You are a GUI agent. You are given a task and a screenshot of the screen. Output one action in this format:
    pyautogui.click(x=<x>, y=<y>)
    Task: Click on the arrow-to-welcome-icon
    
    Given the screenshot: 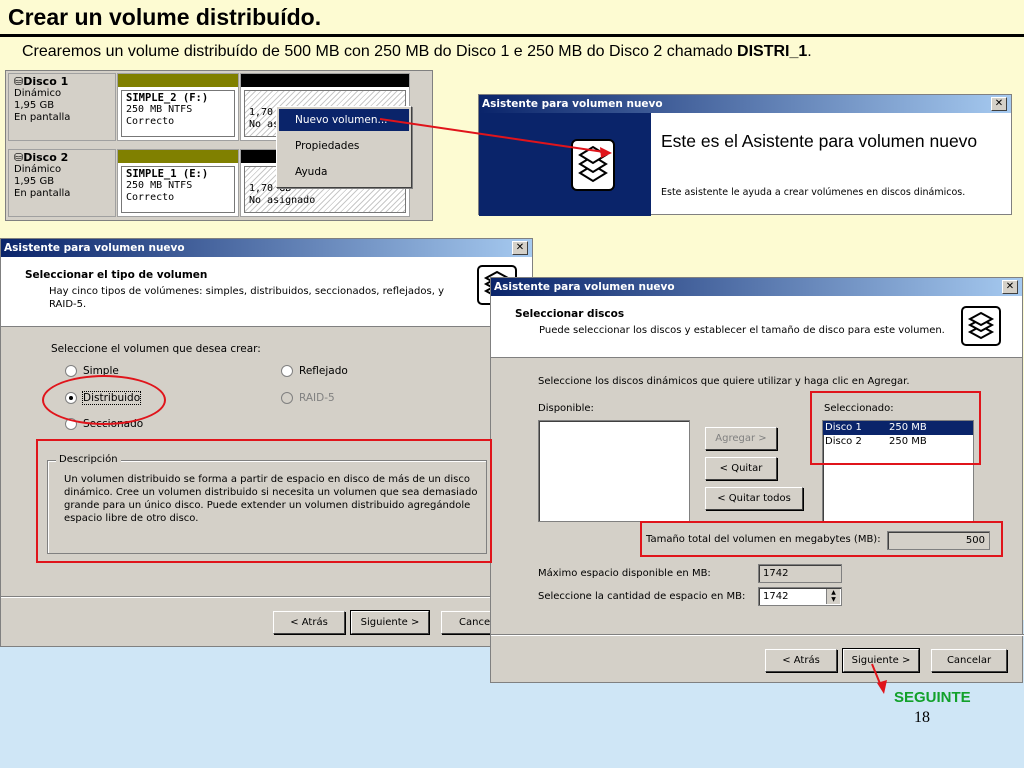 What is the action you would take?
    pyautogui.click(x=492, y=135)
    